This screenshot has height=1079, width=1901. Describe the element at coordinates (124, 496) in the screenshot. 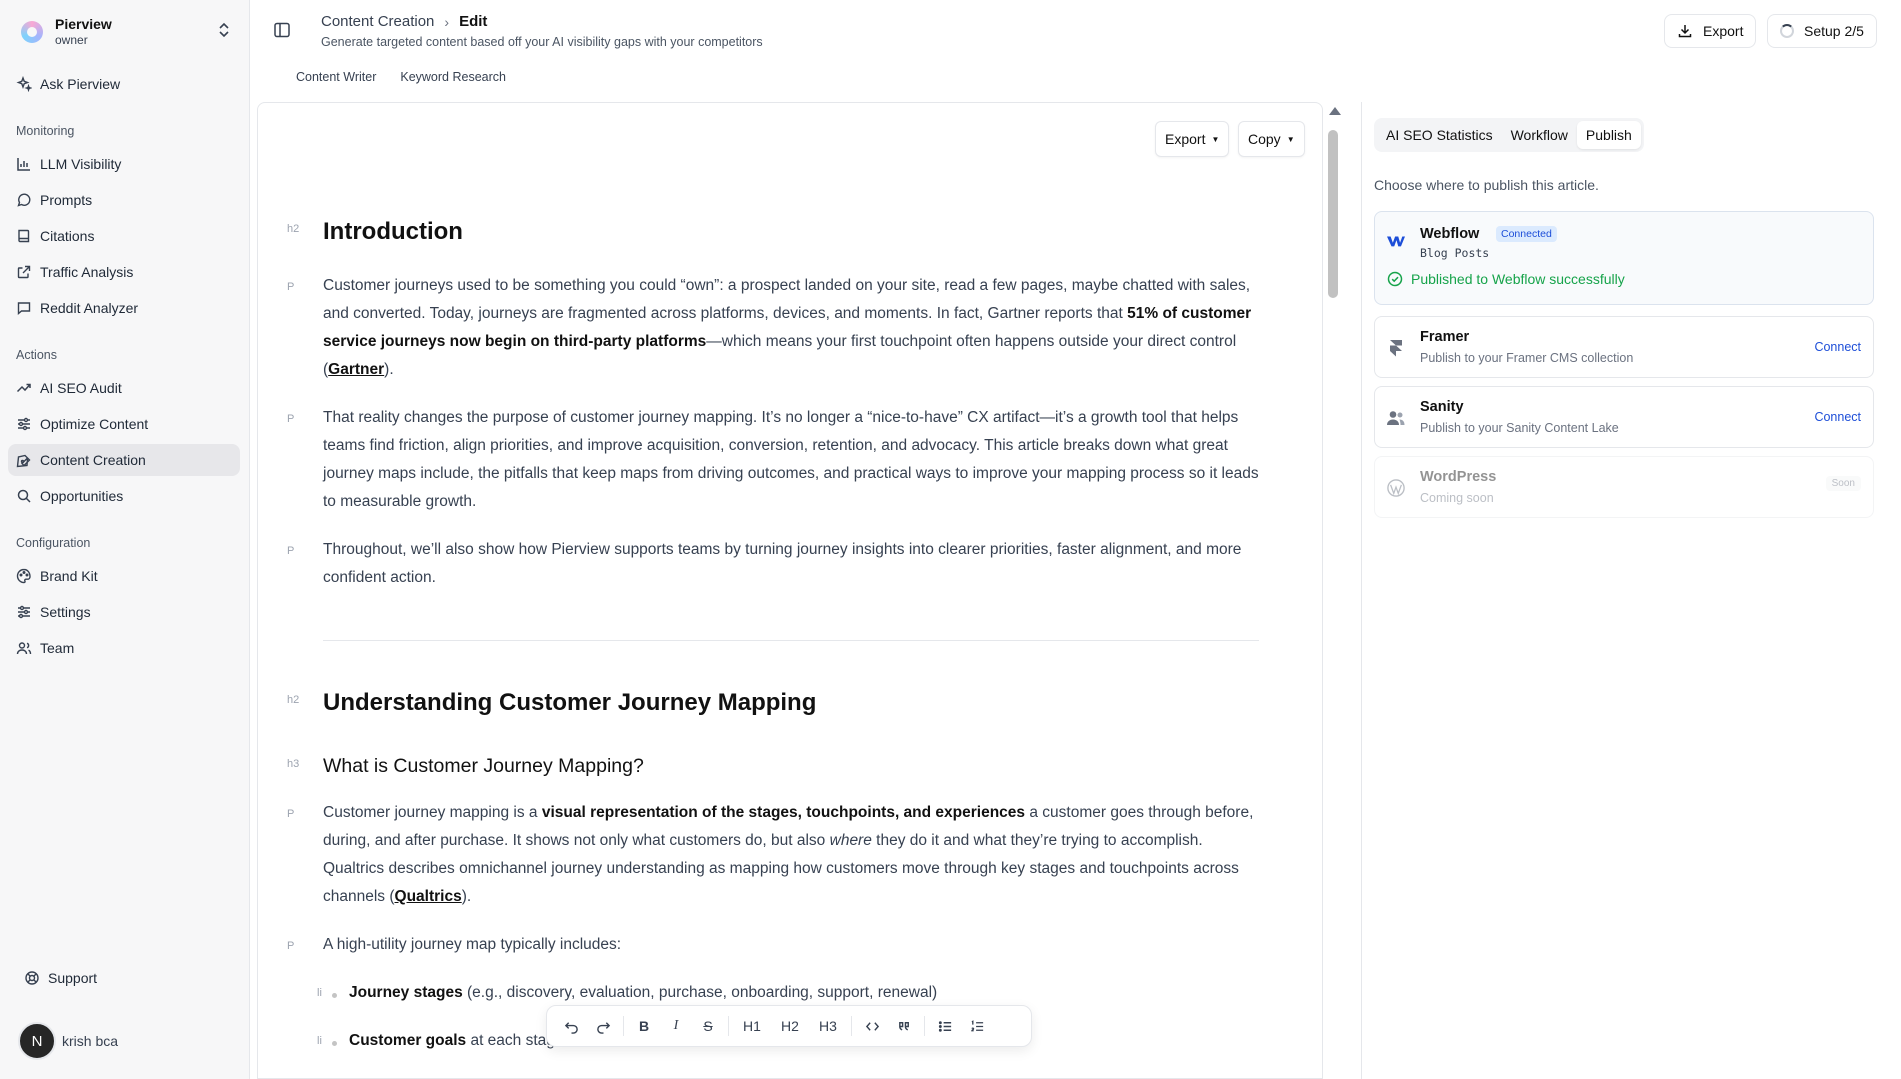

I see `nav-opportunities: Opportunities` at that location.